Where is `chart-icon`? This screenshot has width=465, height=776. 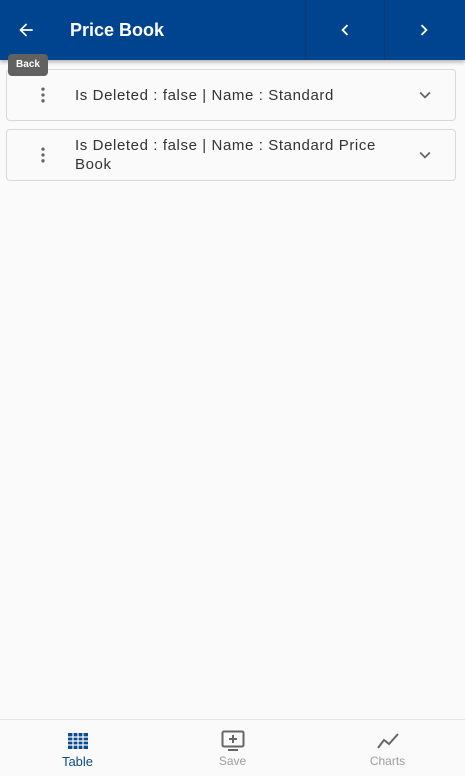
chart-icon is located at coordinates (387, 741).